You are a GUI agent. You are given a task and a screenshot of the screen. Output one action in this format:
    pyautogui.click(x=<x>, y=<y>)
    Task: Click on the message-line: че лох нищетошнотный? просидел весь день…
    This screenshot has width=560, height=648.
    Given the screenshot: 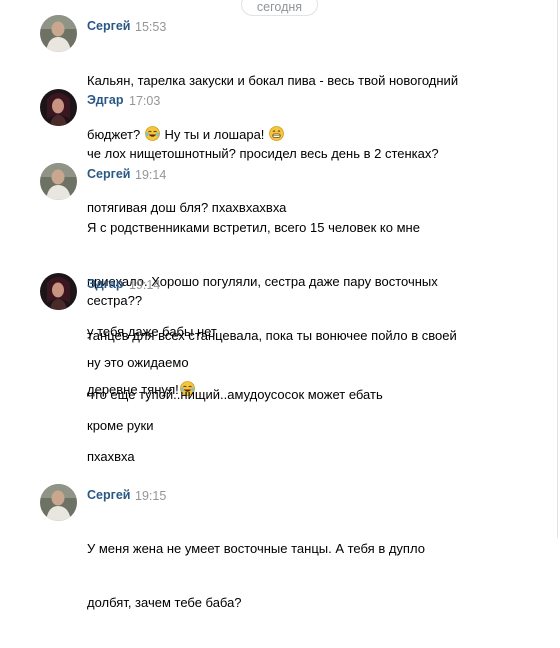 What is the action you would take?
    pyautogui.click(x=263, y=153)
    